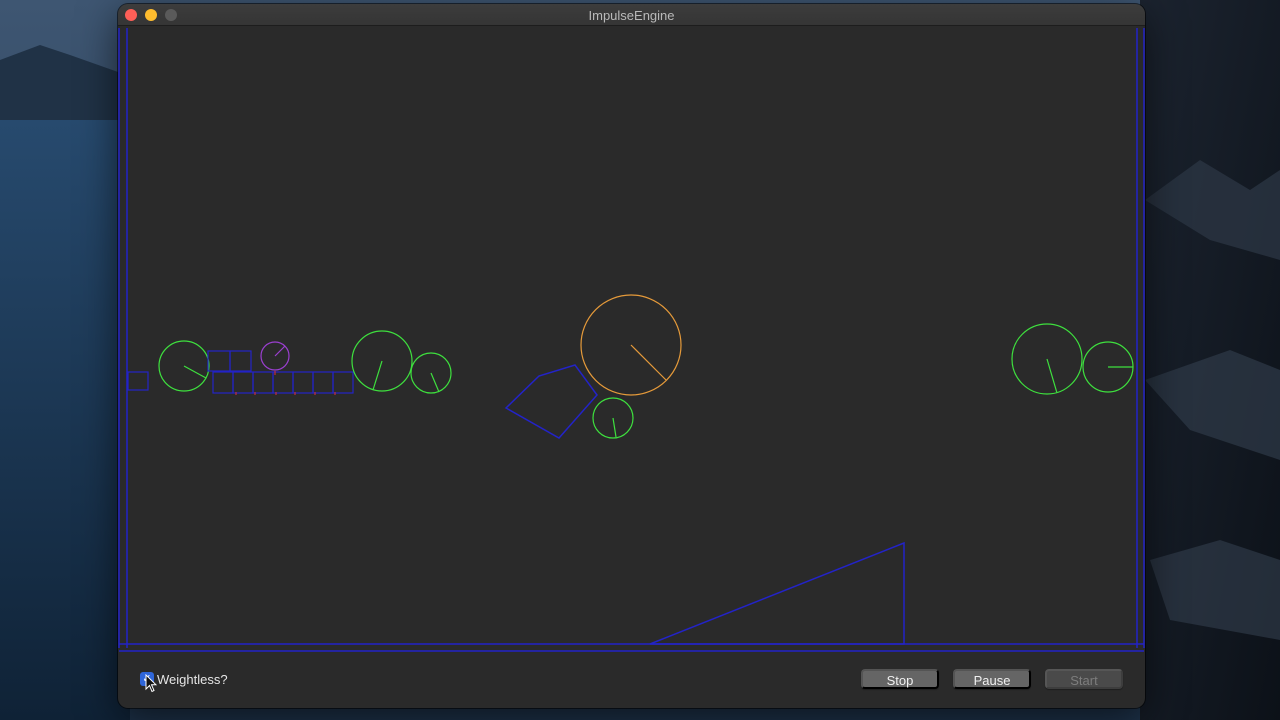 The image size is (1280, 720). I want to click on window-title: ImpulseEngine, so click(631, 15).